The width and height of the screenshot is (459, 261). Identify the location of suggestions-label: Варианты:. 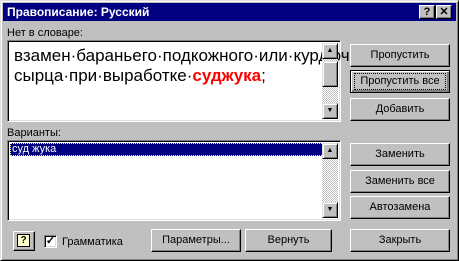
(34, 133).